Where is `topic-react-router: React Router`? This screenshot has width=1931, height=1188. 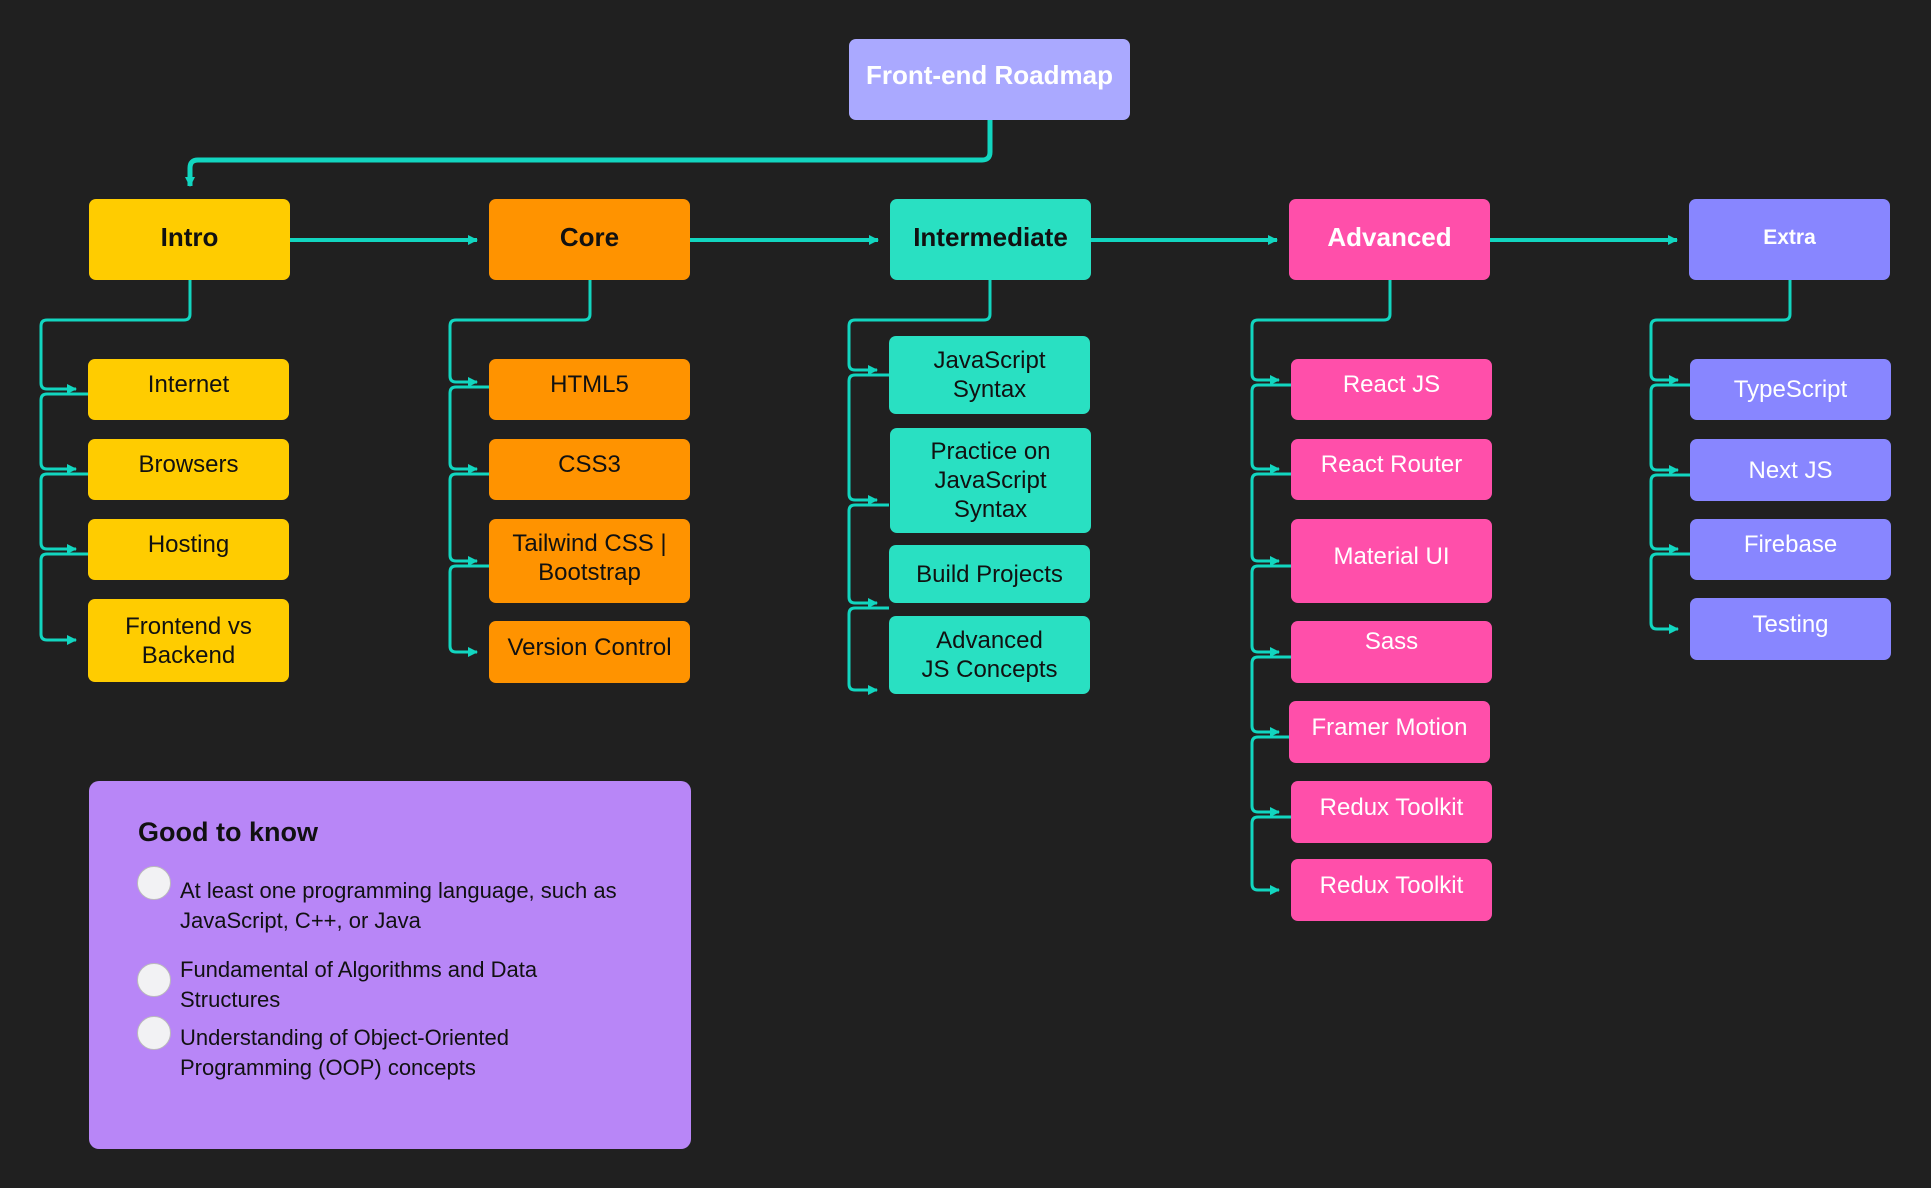 topic-react-router: React Router is located at coordinates (1391, 469).